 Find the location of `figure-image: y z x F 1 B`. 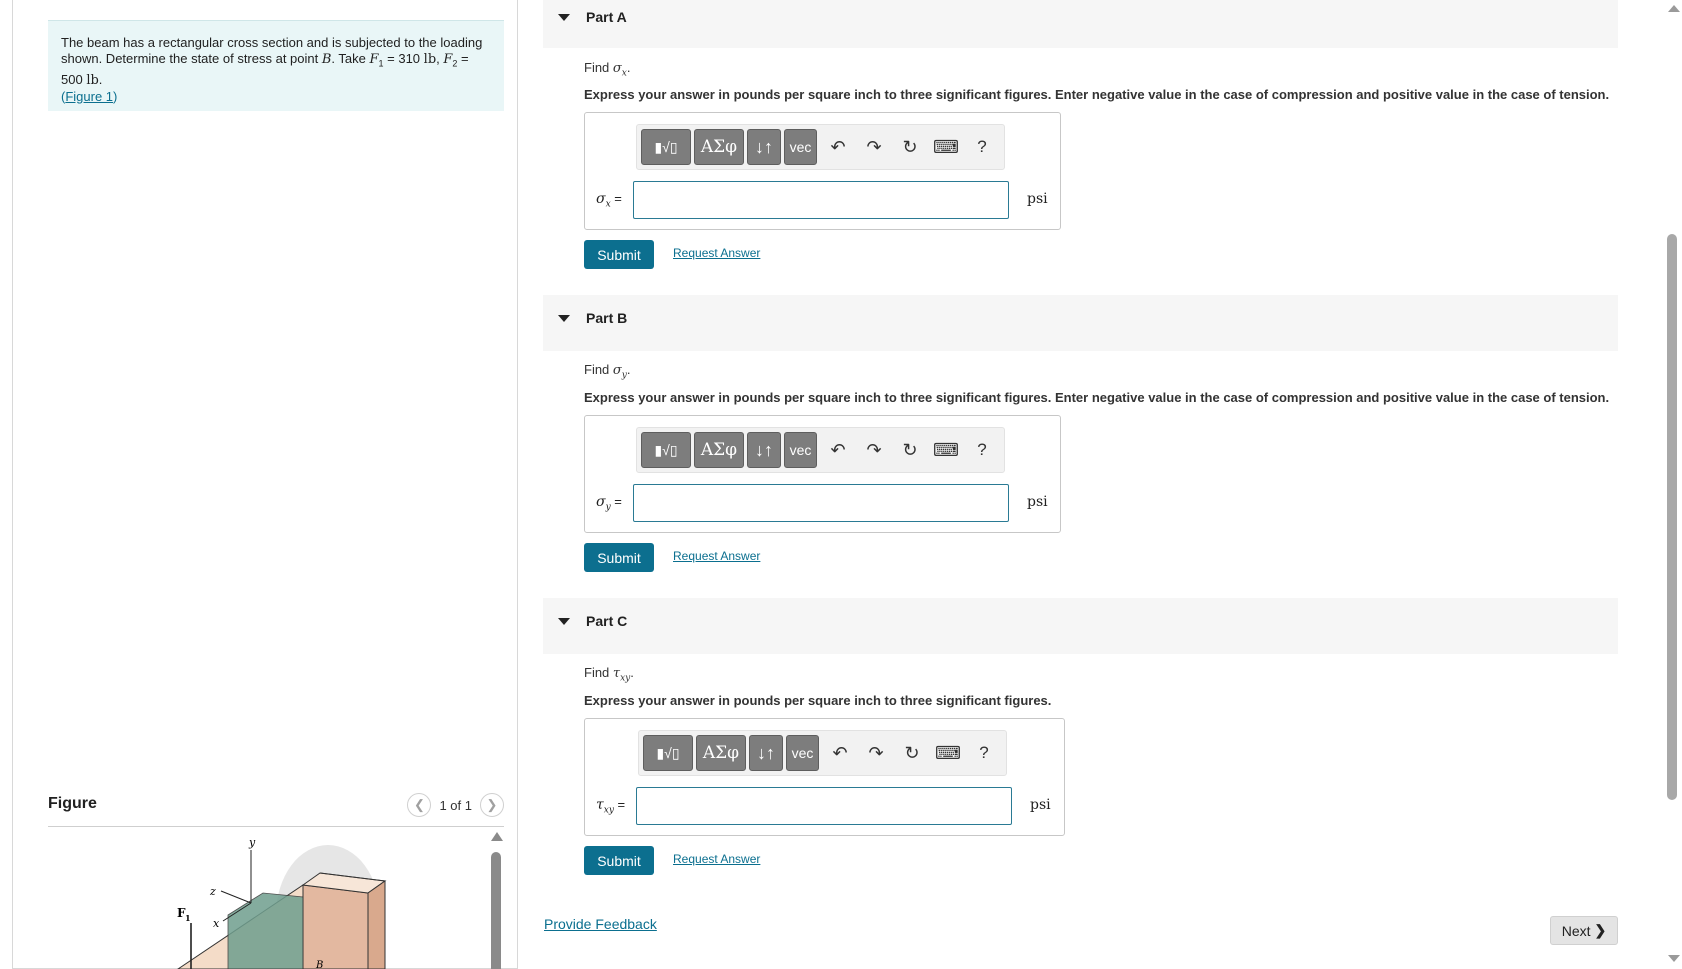

figure-image: y z x F 1 B is located at coordinates (268, 902).